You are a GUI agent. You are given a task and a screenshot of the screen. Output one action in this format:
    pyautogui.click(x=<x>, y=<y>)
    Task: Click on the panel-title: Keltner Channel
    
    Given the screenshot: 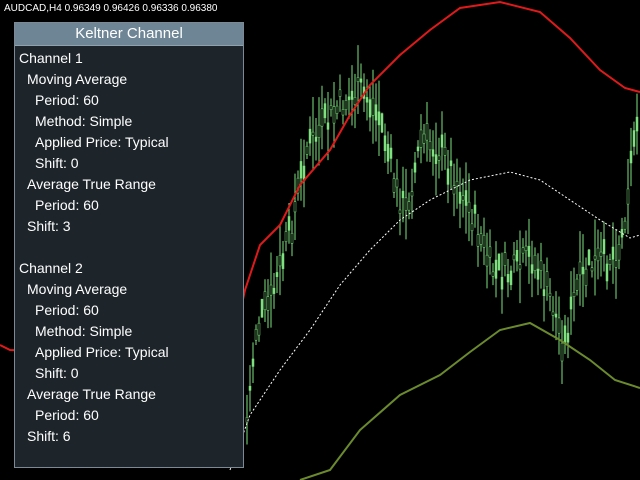 What is the action you would take?
    pyautogui.click(x=129, y=34)
    